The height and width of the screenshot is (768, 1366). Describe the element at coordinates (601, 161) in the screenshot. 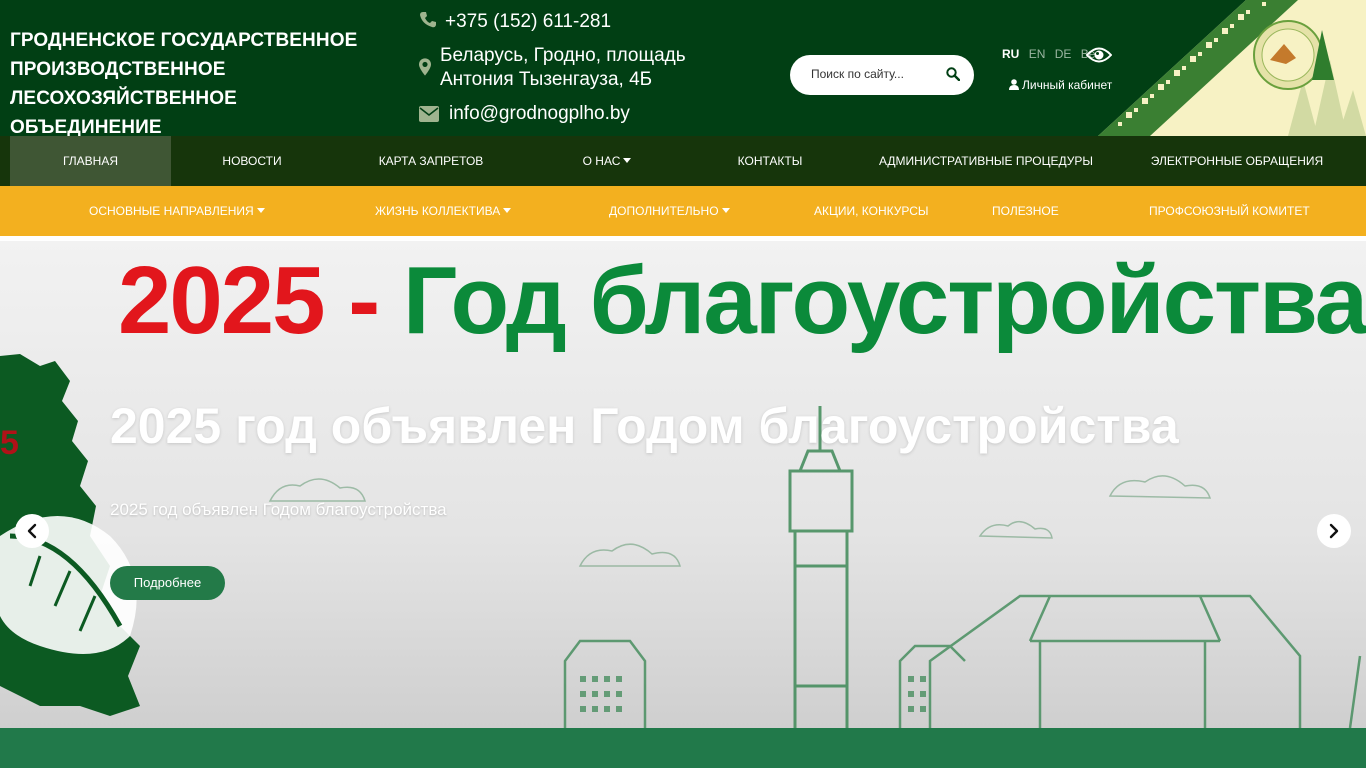

I see `nav-item-label: О НАС` at that location.